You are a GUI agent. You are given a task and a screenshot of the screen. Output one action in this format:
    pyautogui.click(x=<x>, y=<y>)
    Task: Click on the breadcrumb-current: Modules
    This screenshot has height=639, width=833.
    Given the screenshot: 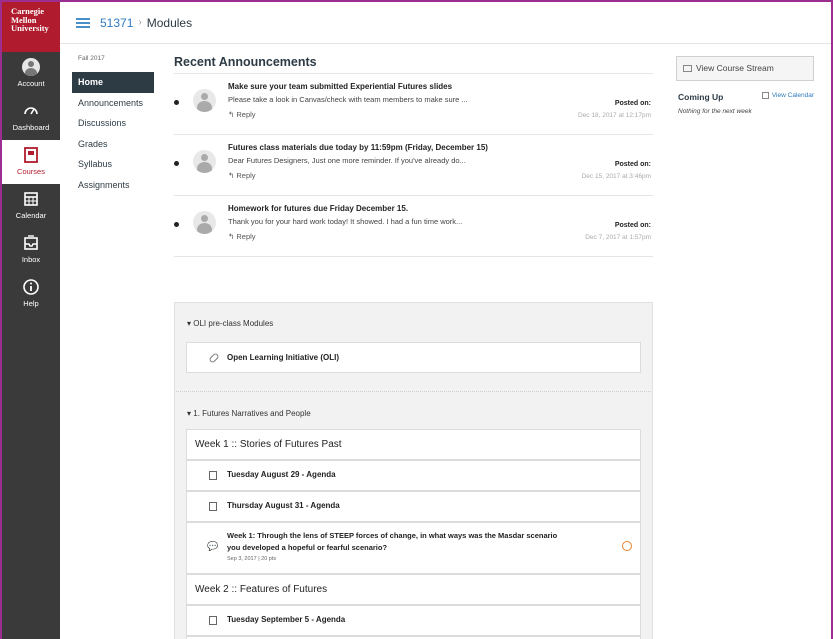 What is the action you would take?
    pyautogui.click(x=169, y=22)
    